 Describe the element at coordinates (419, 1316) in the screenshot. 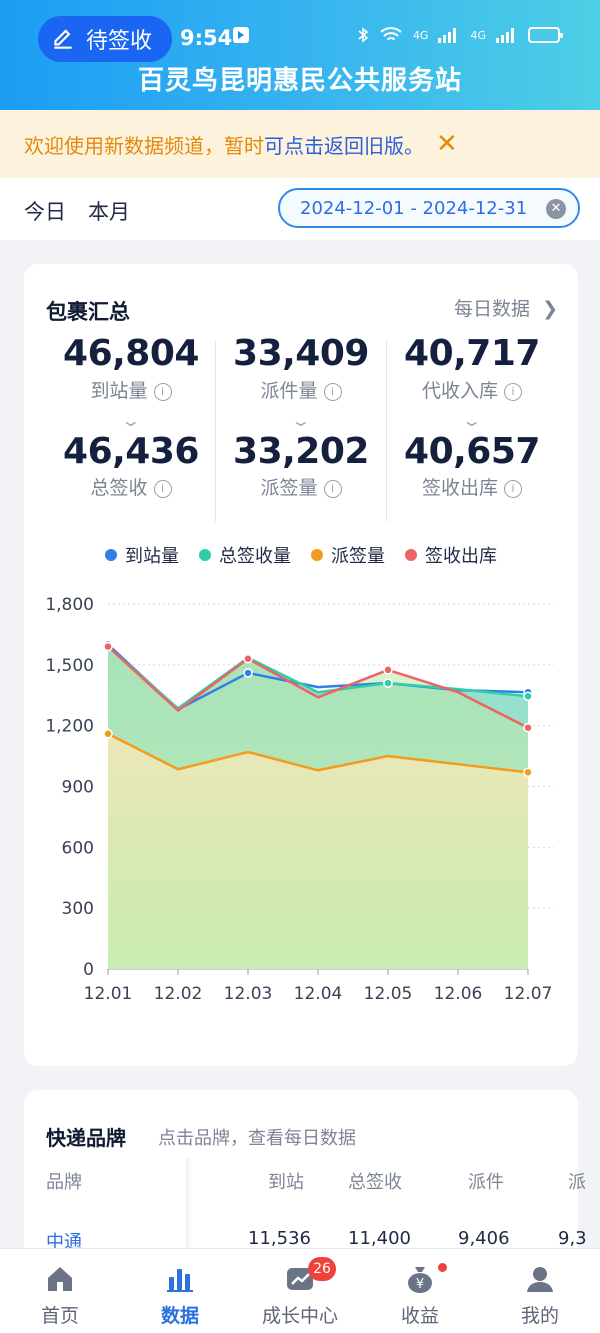

I see `nav-label: 收益` at that location.